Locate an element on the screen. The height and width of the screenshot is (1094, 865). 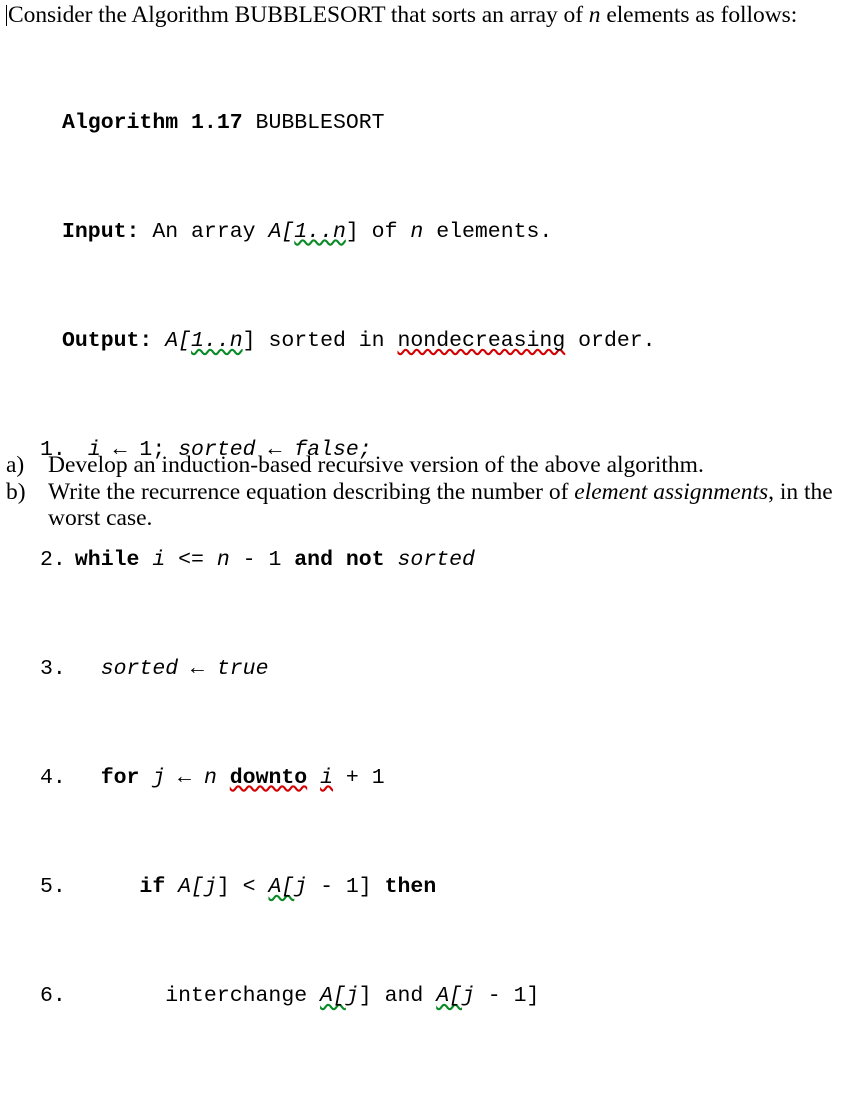
line-5-index-j-2: j is located at coordinates (300, 887).